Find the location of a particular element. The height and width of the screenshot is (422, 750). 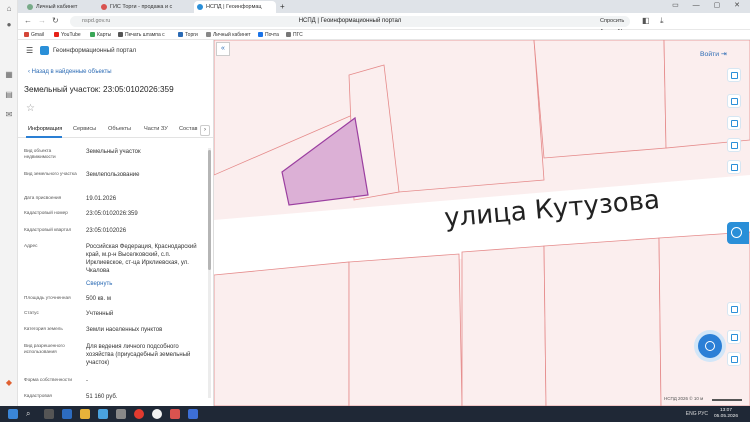

page-title: Земельный участок: 23:05:0102026:359 is located at coordinates (99, 89).